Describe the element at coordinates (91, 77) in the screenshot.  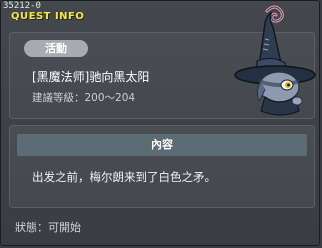
I see `quest-name: [黑魔法师]驰向黑太阳` at that location.